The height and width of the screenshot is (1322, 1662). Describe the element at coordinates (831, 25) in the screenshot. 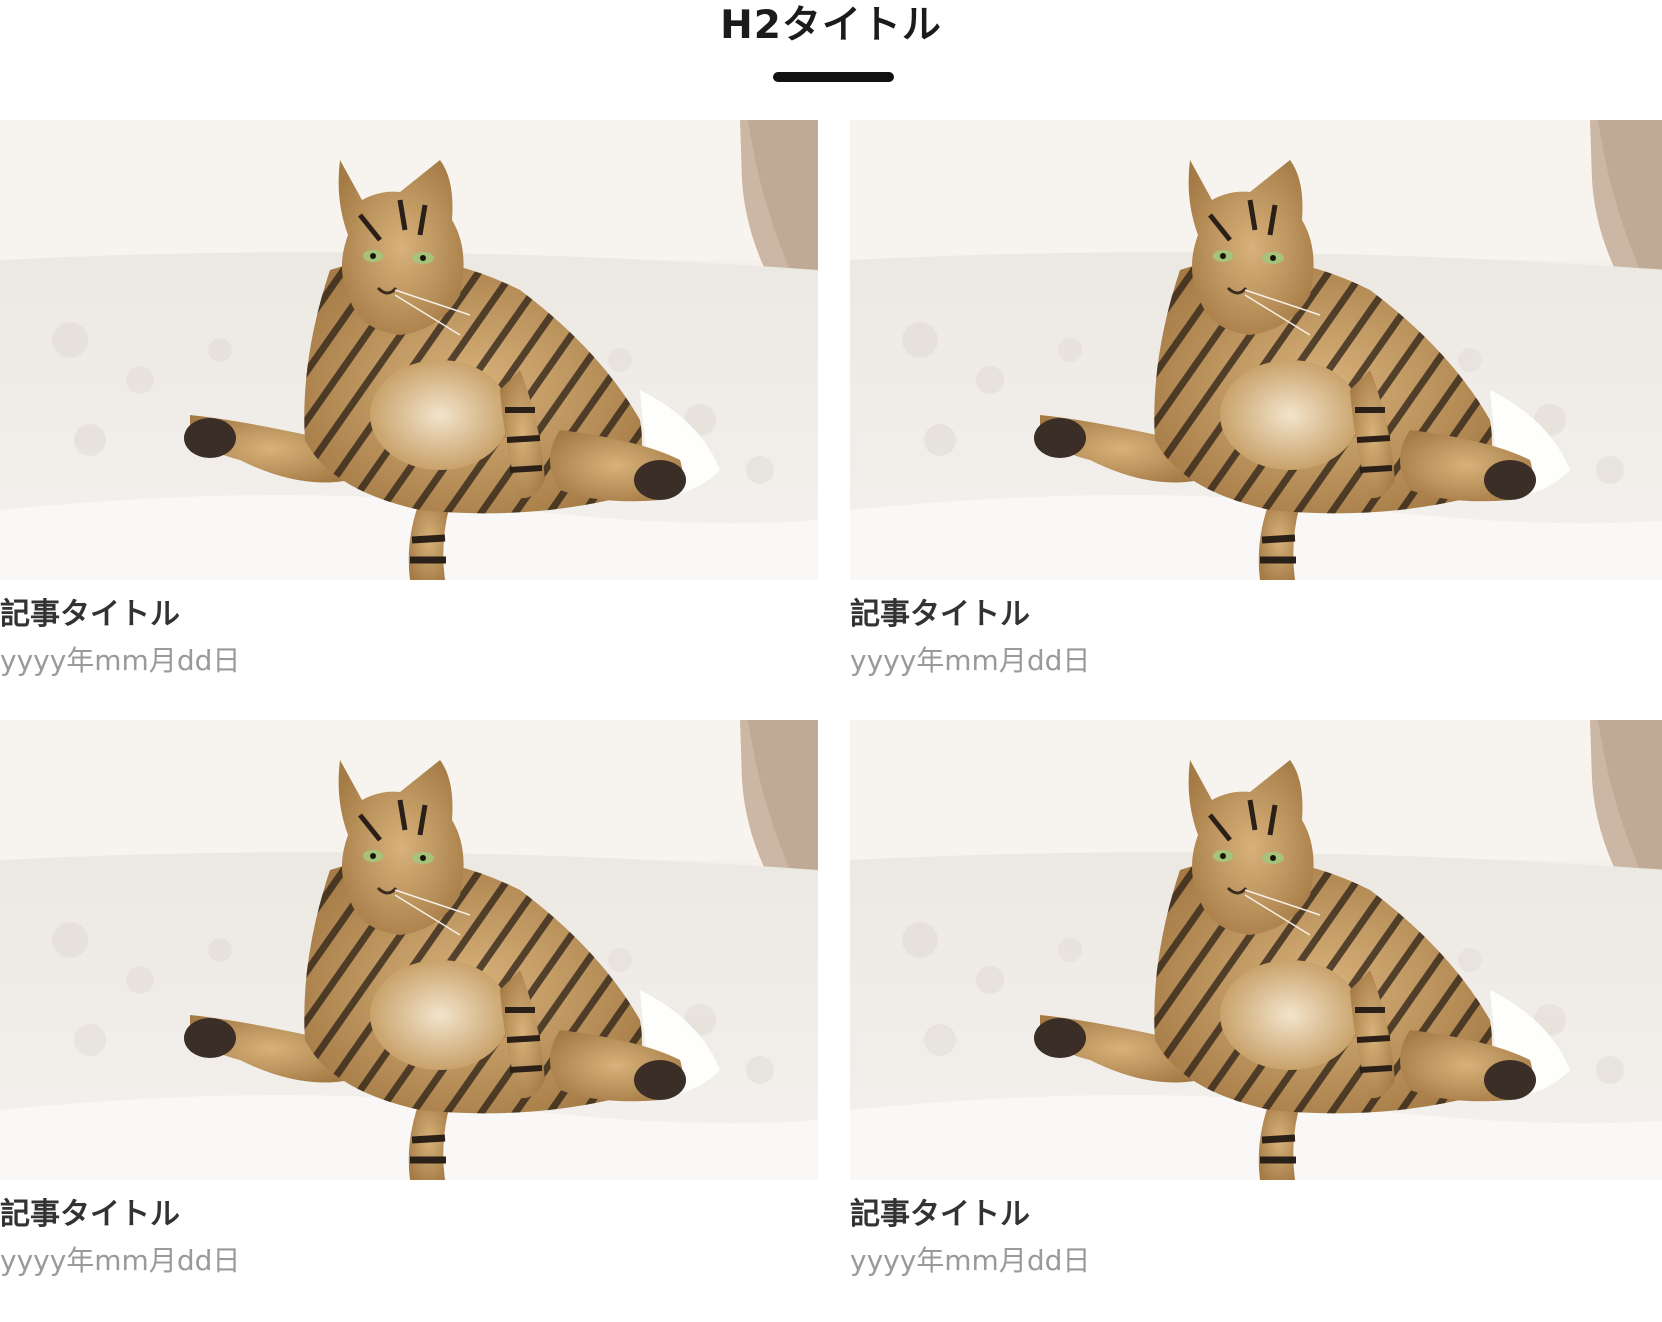

I see `section-title: H2タイトル` at that location.